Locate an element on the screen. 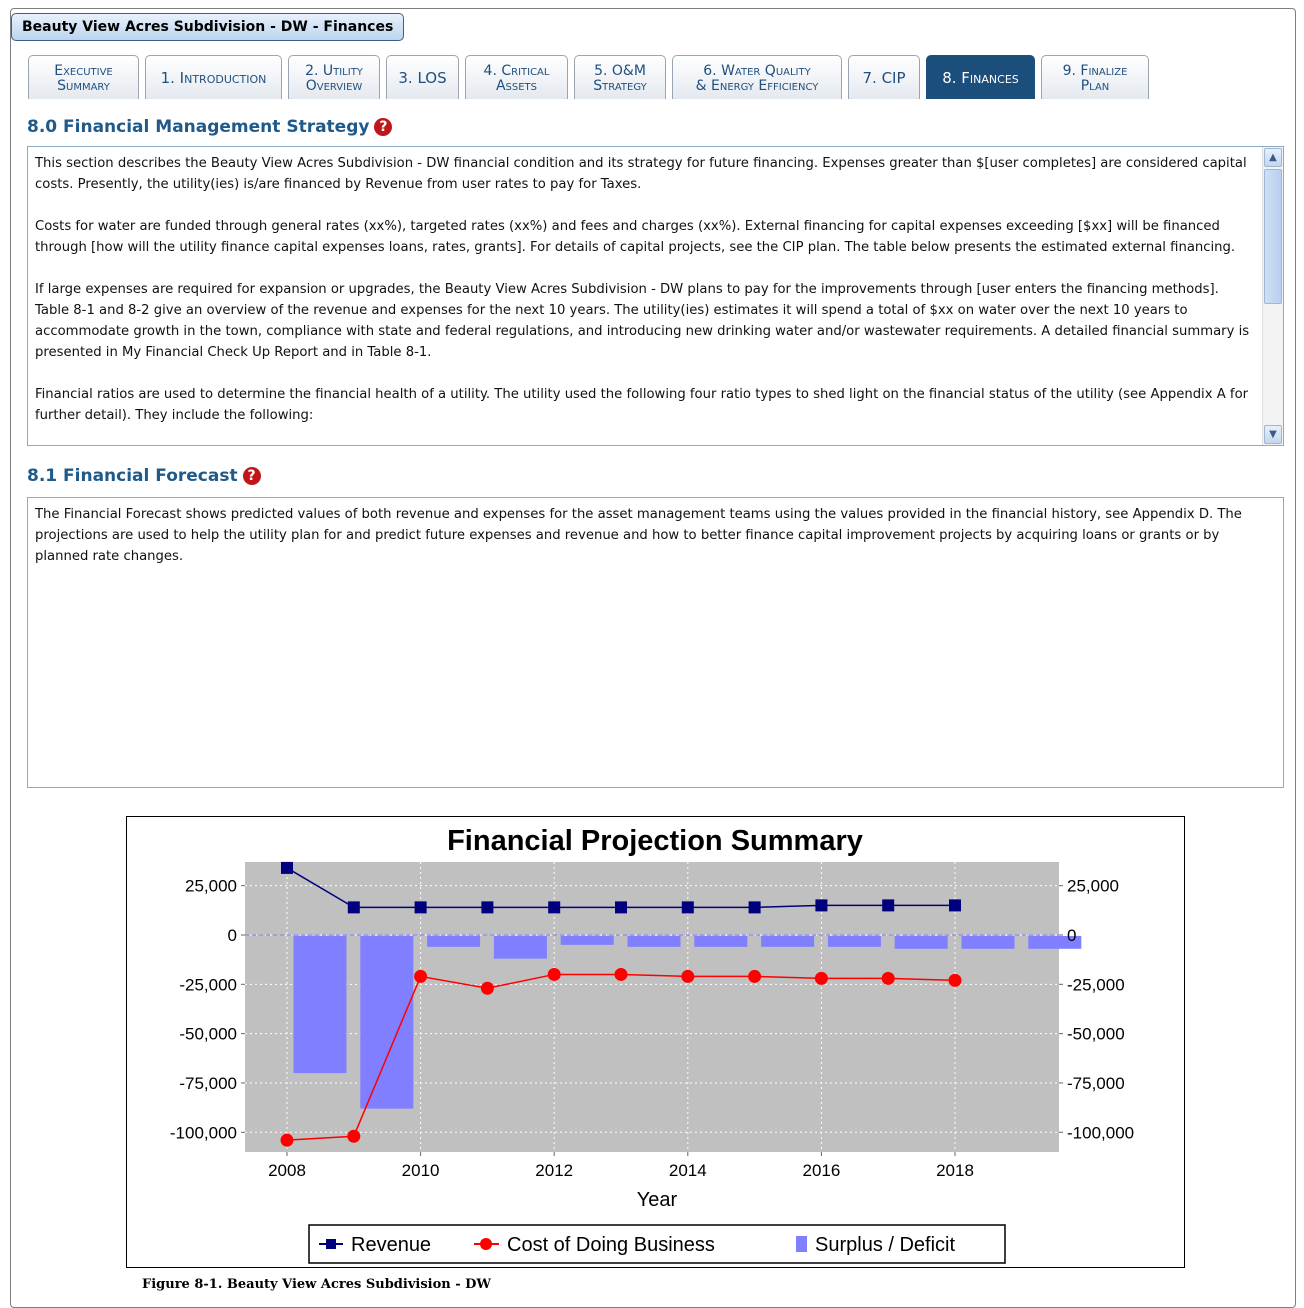 The image size is (1304, 1308). tab-label-line2: Overview is located at coordinates (334, 85).